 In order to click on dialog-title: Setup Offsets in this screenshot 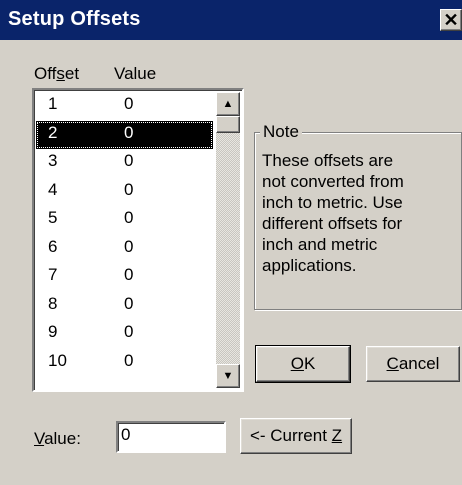, I will do `click(74, 19)`.